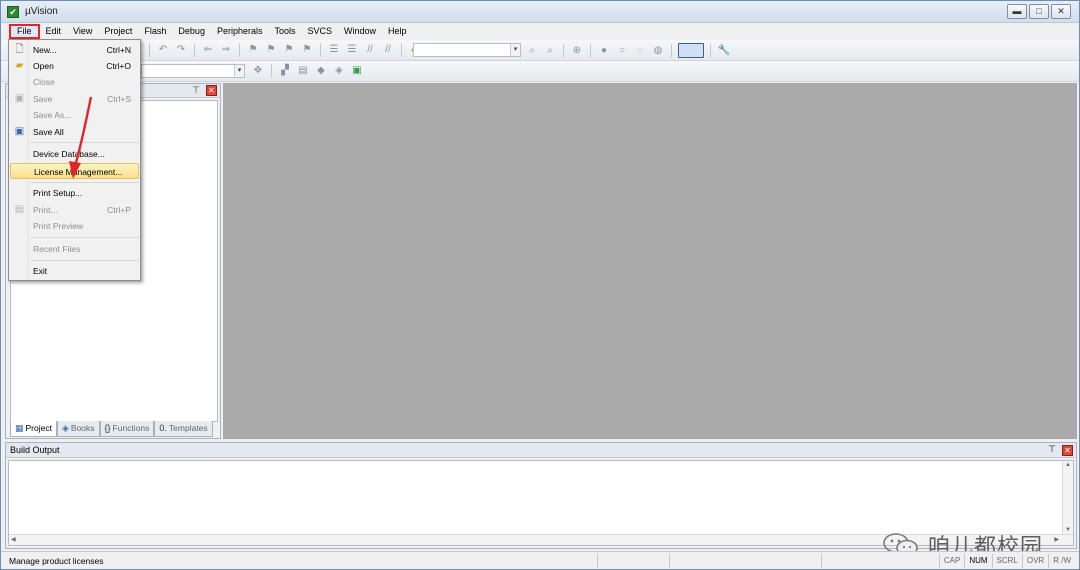 This screenshot has height=570, width=1080. I want to click on ovr-indicator: OVR, so click(1034, 561).